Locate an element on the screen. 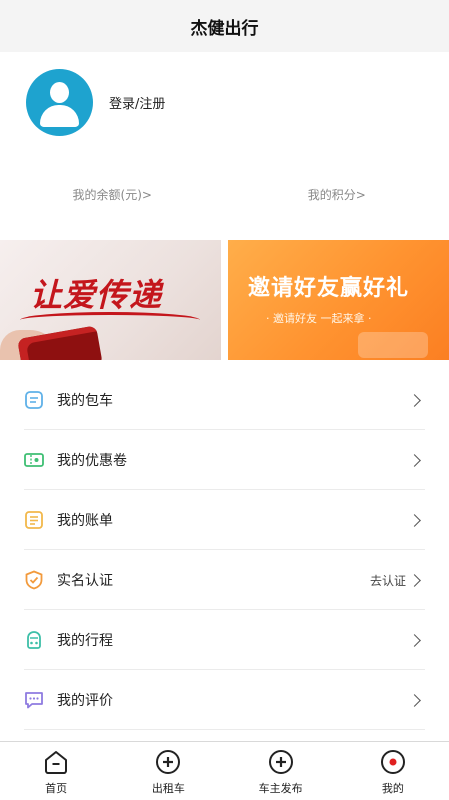 Image resolution: width=449 pixels, height=800 pixels. avatar-body-shape is located at coordinates (59, 115).